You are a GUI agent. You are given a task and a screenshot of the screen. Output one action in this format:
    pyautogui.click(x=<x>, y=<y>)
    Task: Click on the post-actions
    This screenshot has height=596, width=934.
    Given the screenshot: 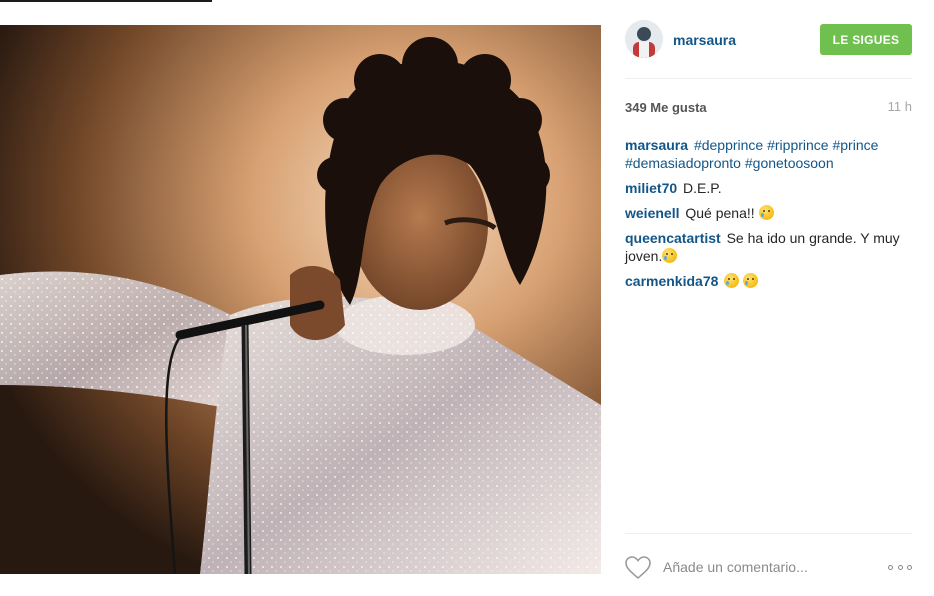 What is the action you would take?
    pyautogui.click(x=768, y=564)
    